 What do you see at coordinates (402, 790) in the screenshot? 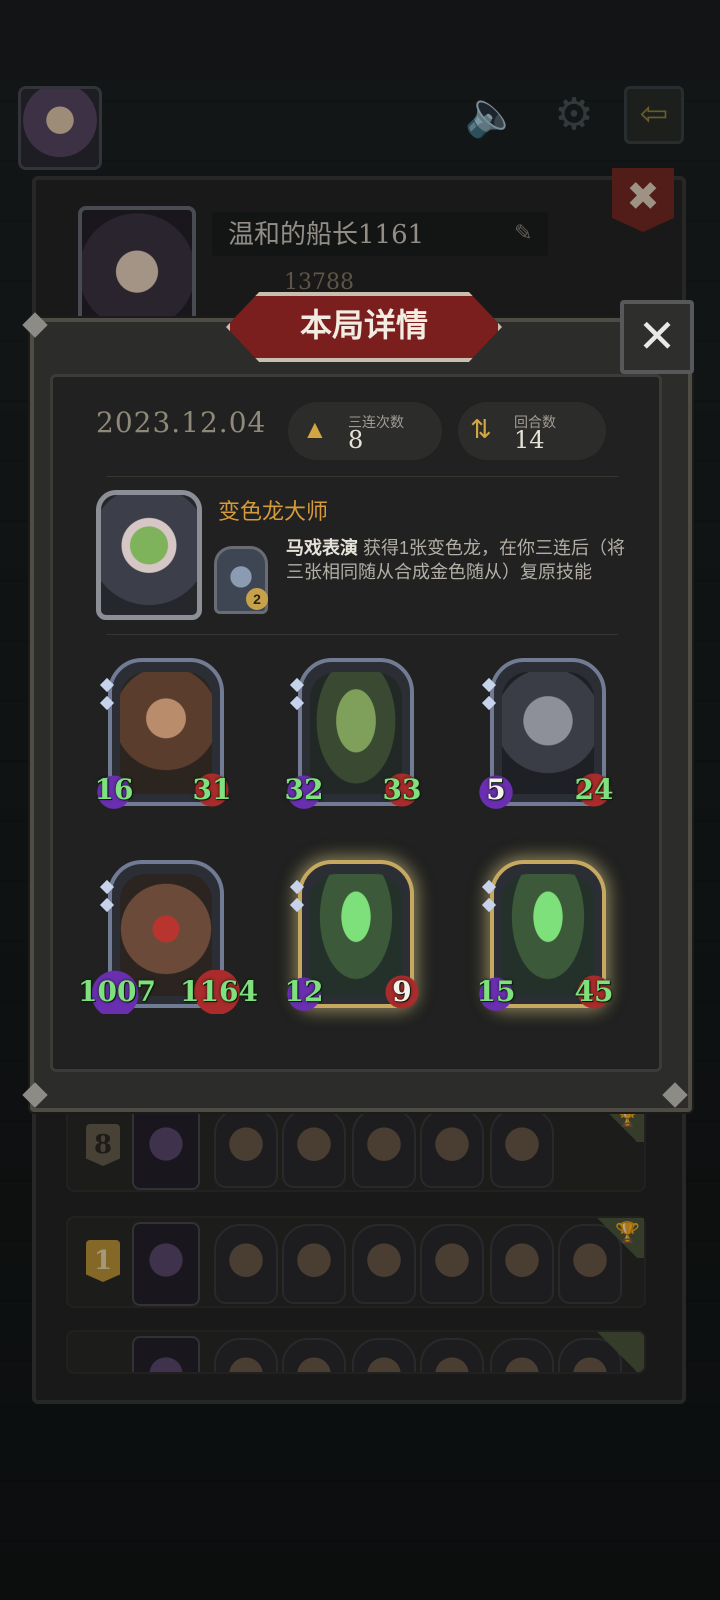
I see `minion-health: 33` at bounding box center [402, 790].